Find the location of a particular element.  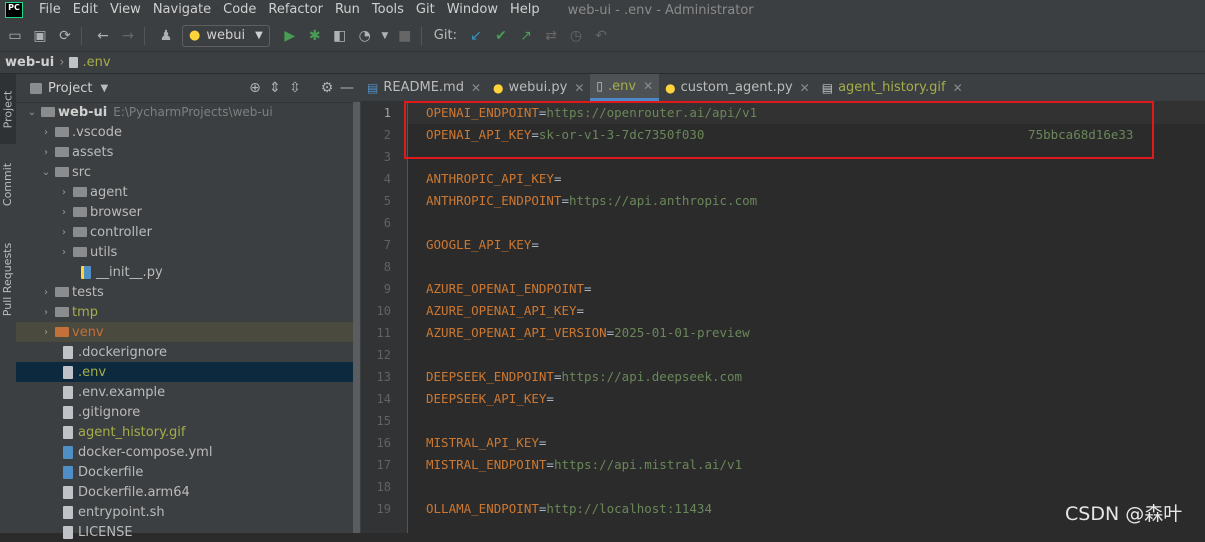

locate-icon: ⊕ is located at coordinates (255, 88).